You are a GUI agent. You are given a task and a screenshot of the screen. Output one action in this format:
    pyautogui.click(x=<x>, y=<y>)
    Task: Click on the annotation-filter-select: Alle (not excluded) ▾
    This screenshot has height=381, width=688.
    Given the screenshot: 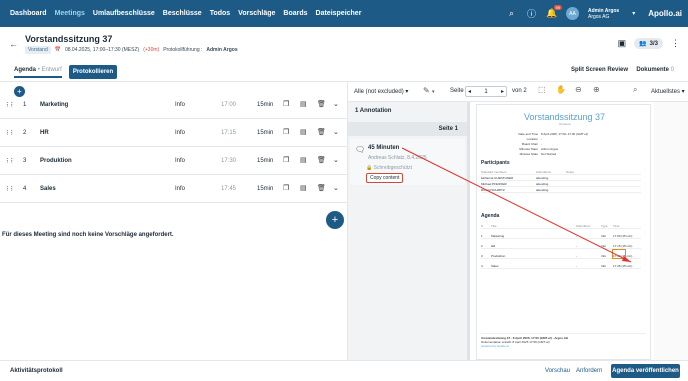 What is the action you would take?
    pyautogui.click(x=381, y=91)
    